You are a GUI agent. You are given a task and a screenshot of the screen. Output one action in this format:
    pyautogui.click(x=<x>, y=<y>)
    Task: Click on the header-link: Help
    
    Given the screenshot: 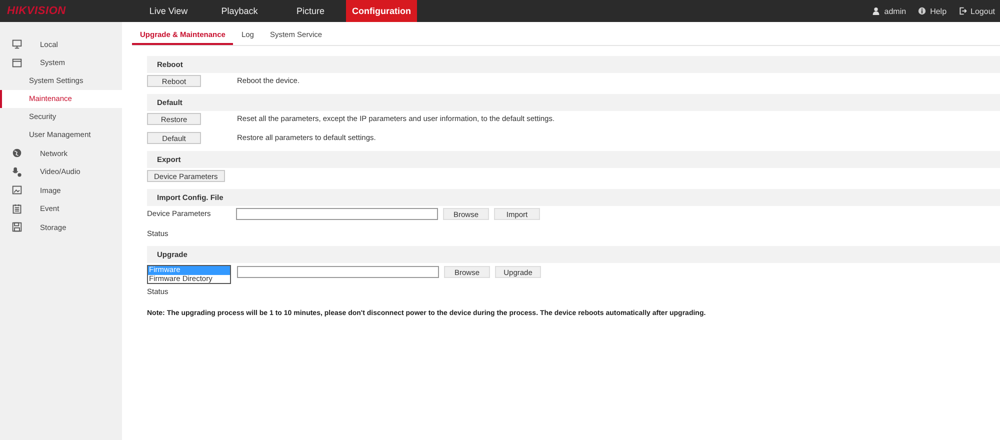 What is the action you would take?
    pyautogui.click(x=938, y=11)
    